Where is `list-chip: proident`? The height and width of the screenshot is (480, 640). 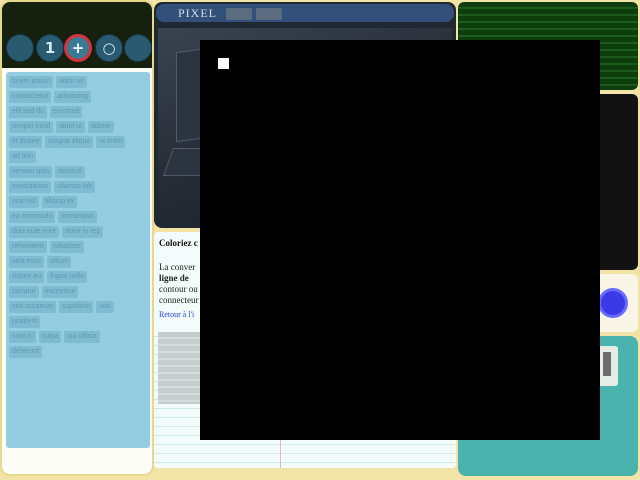 list-chip: proident is located at coordinates (25, 322).